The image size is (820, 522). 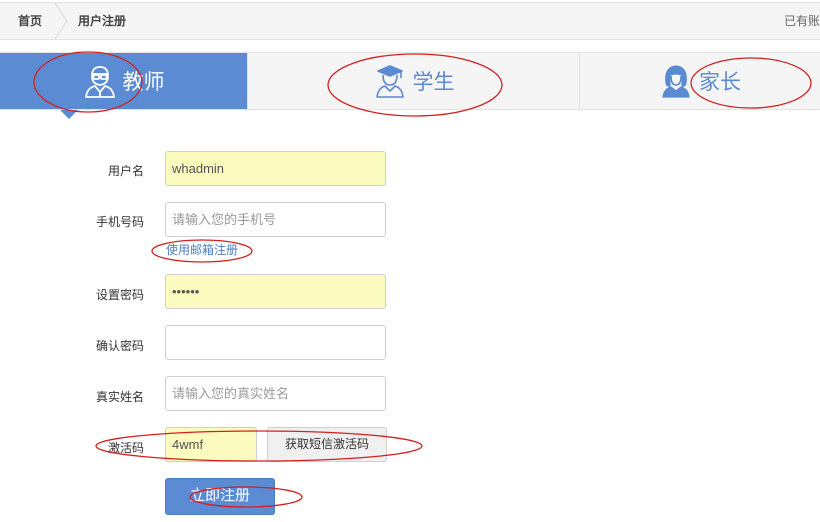 What do you see at coordinates (102, 21) in the screenshot?
I see `breadcrumb-current: 用户注册` at bounding box center [102, 21].